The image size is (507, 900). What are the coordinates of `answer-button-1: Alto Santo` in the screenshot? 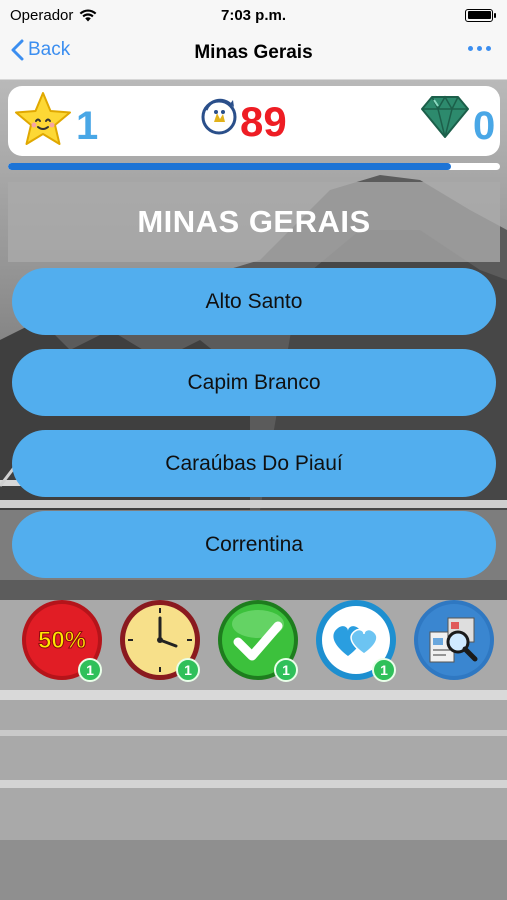 It's located at (254, 301).